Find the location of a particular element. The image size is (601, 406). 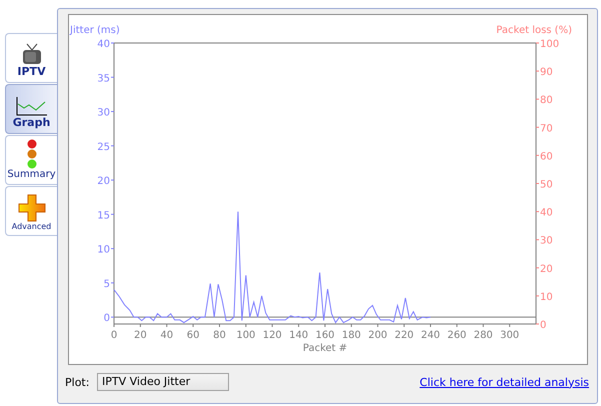

tv-icon is located at coordinates (32, 54).